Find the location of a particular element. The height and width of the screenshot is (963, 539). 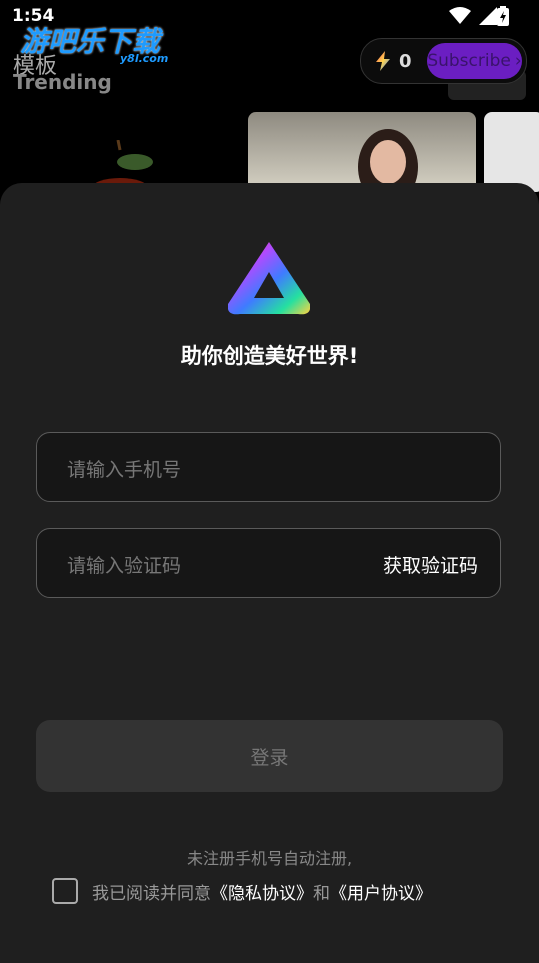

login-button-label: 登录 is located at coordinates (269, 757).